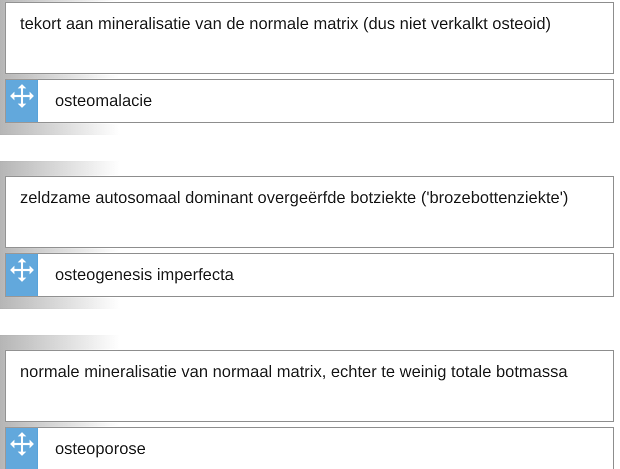 Image resolution: width=620 pixels, height=469 pixels. What do you see at coordinates (294, 198) in the screenshot?
I see `description-text: zeldzame autosomaal dominant overgeërfde botziekte ('brozebottenziekte')` at bounding box center [294, 198].